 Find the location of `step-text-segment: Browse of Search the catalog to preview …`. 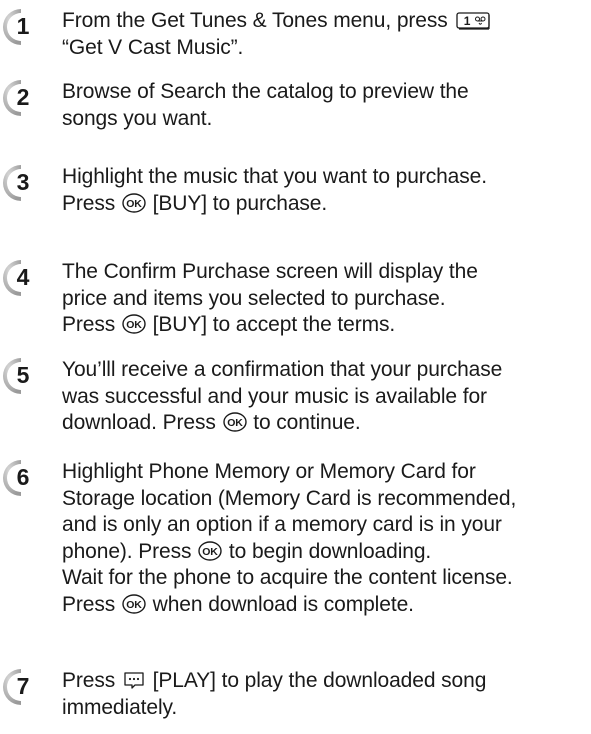

step-text-segment: Browse of Search the catalog to preview … is located at coordinates (265, 91).